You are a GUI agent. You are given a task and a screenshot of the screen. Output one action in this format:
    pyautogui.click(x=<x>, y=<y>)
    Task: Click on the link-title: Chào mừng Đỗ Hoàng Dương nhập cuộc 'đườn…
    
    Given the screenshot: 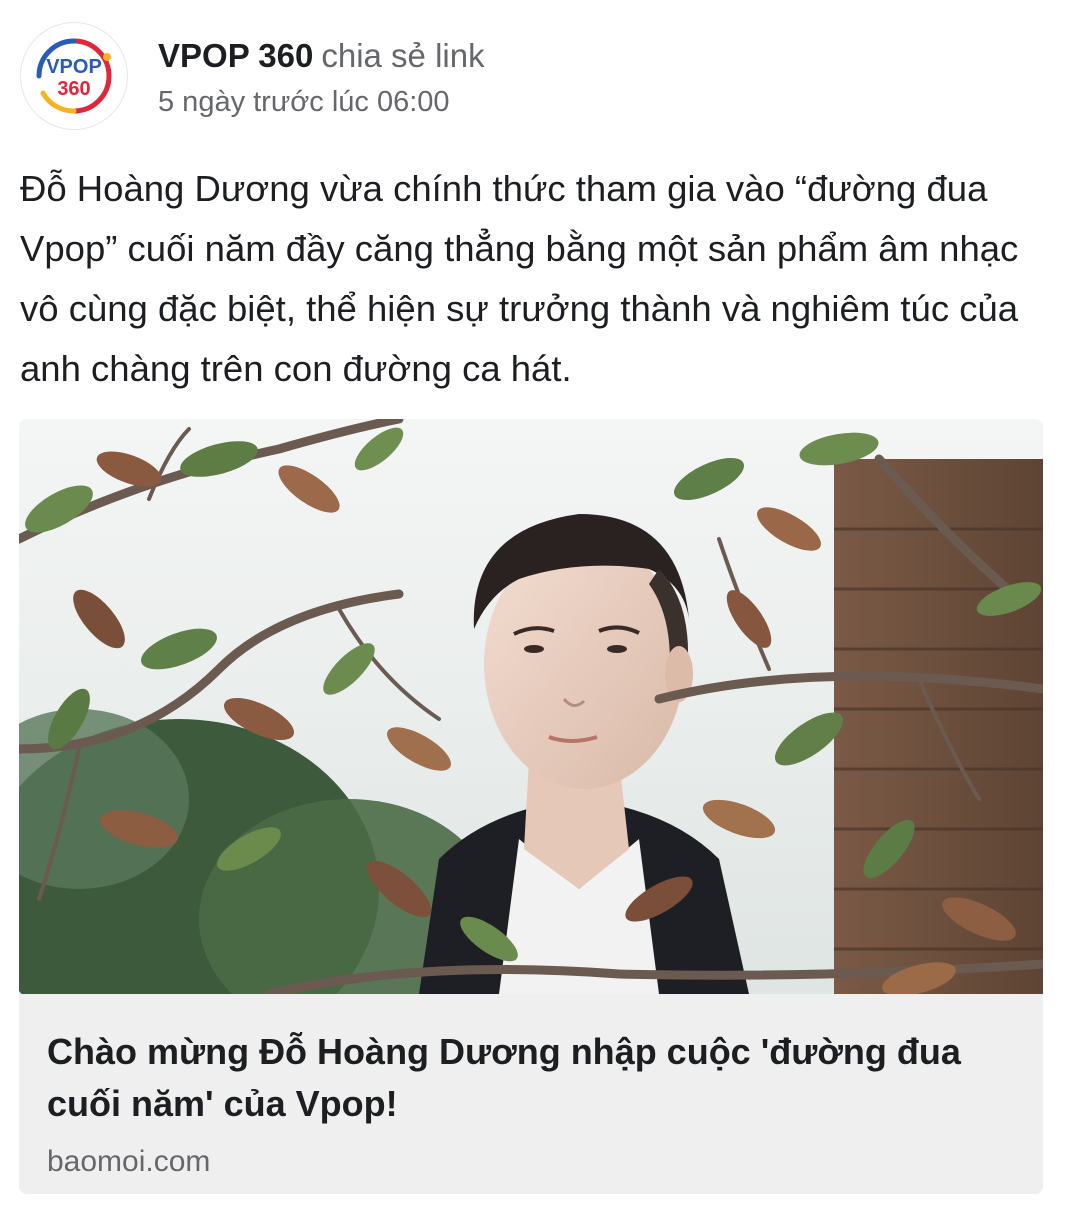 What is the action you would take?
    pyautogui.click(x=527, y=1078)
    